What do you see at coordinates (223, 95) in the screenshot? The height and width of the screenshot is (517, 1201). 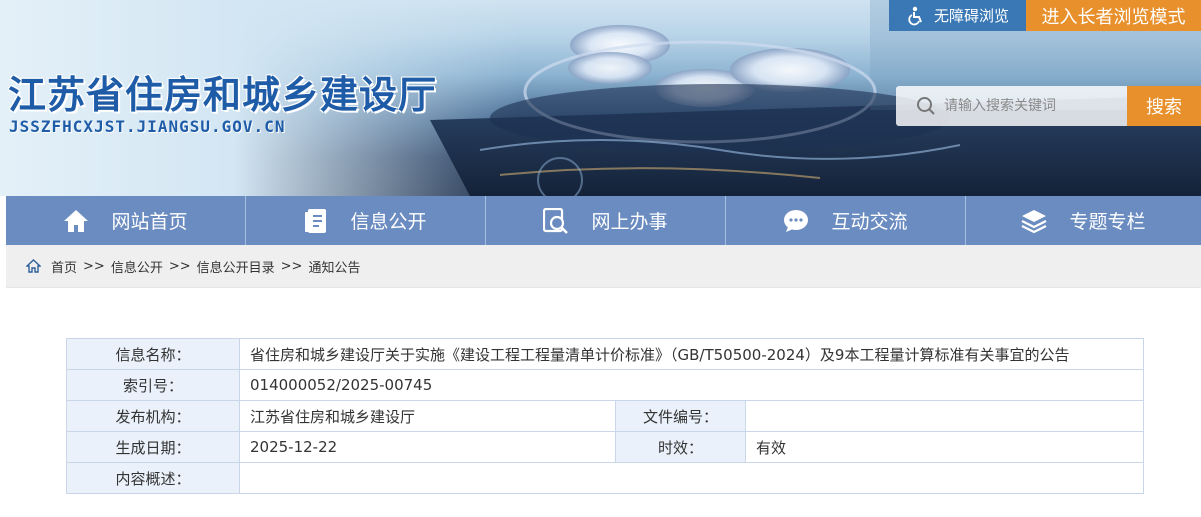 I see `site-title: 江苏省住房和城乡建设厅` at bounding box center [223, 95].